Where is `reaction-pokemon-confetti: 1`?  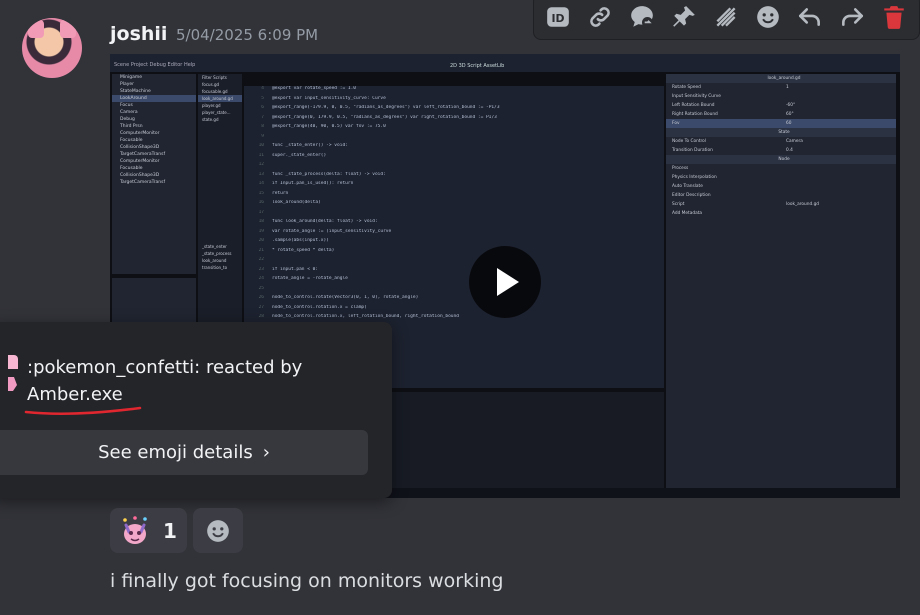
reaction-pokemon-confetti: 1 is located at coordinates (148, 530).